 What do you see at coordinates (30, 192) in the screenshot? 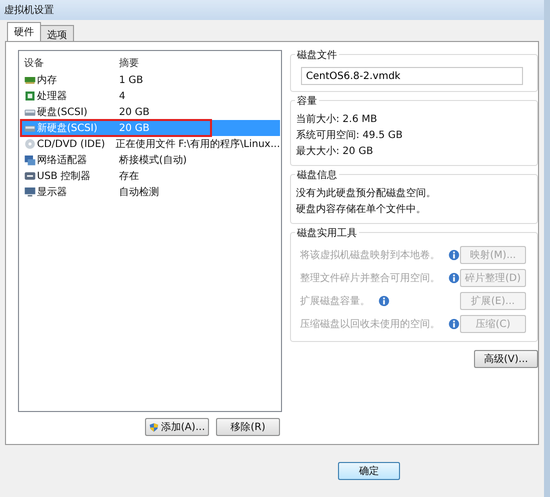
I see `monitor-icon` at bounding box center [30, 192].